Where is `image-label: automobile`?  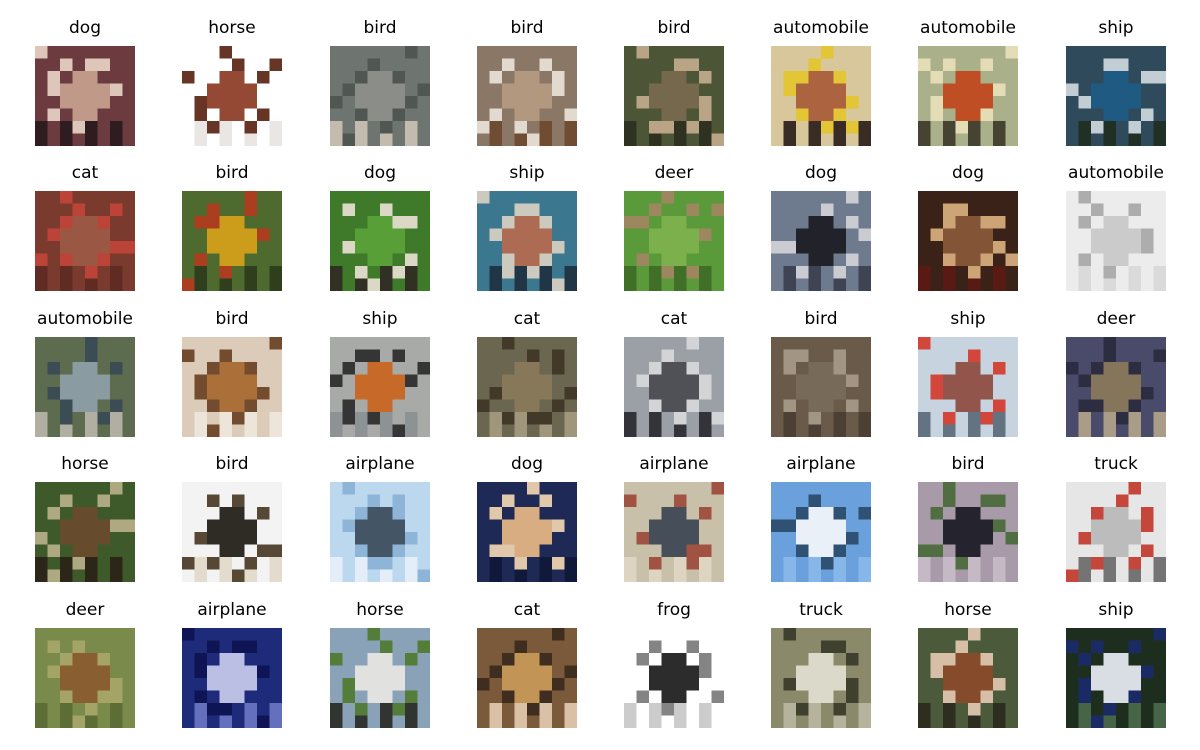 image-label: automobile is located at coordinates (1116, 173).